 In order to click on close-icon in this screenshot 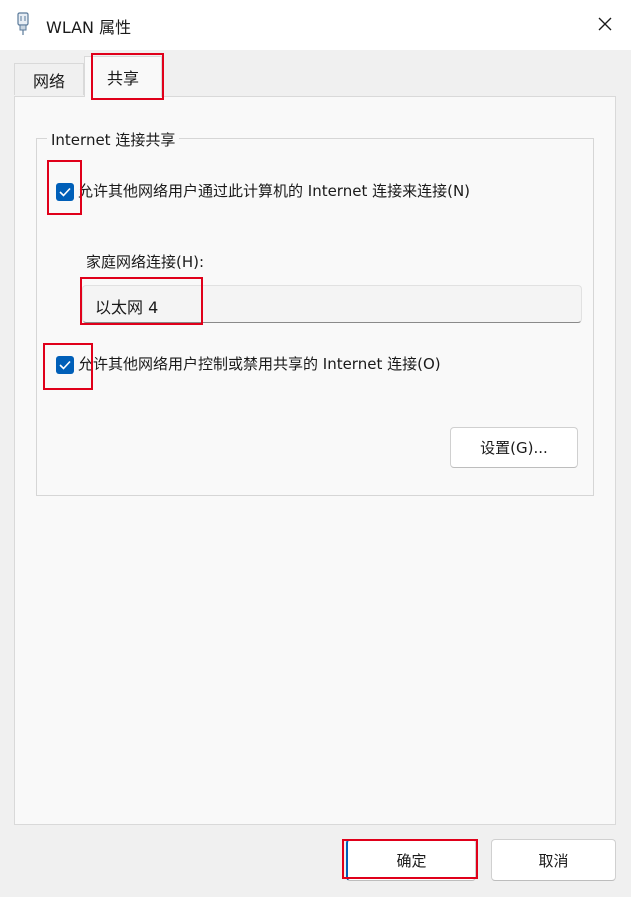, I will do `click(605, 24)`.